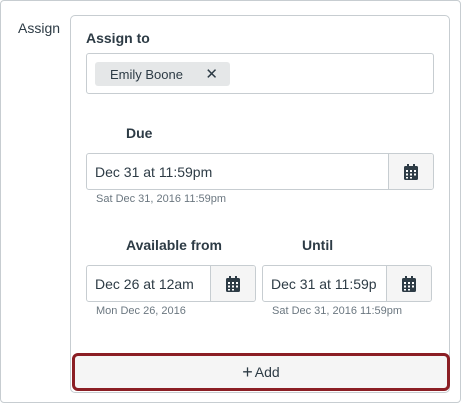 The height and width of the screenshot is (405, 463). What do you see at coordinates (146, 74) in the screenshot?
I see `assignee-name: Emily Boone` at bounding box center [146, 74].